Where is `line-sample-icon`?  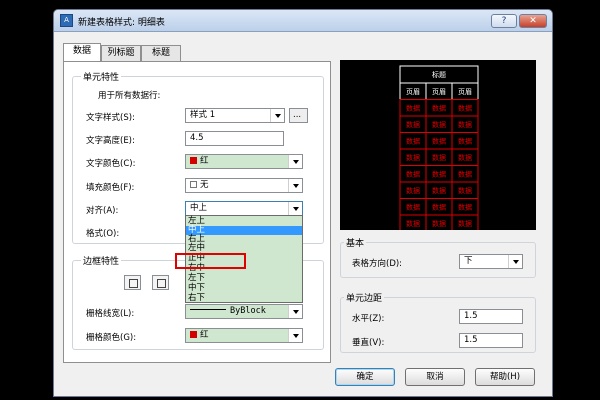 line-sample-icon is located at coordinates (208, 309).